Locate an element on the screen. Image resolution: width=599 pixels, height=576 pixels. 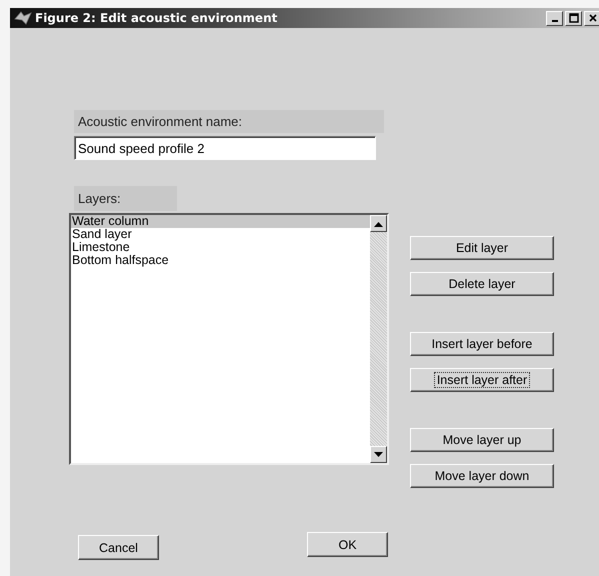
list-item: Bottom halfspace is located at coordinates (220, 260).